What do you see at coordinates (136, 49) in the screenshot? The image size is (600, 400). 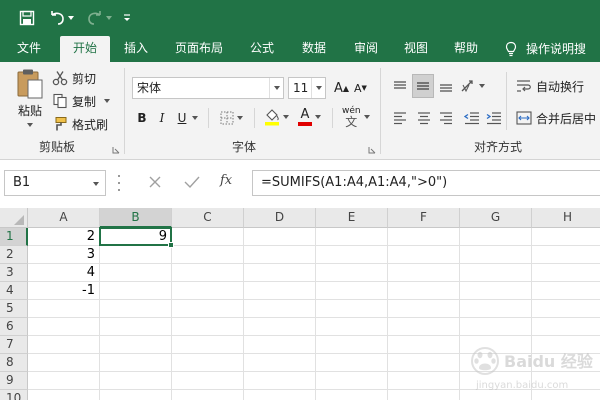 I see `tab-insert: 插入` at bounding box center [136, 49].